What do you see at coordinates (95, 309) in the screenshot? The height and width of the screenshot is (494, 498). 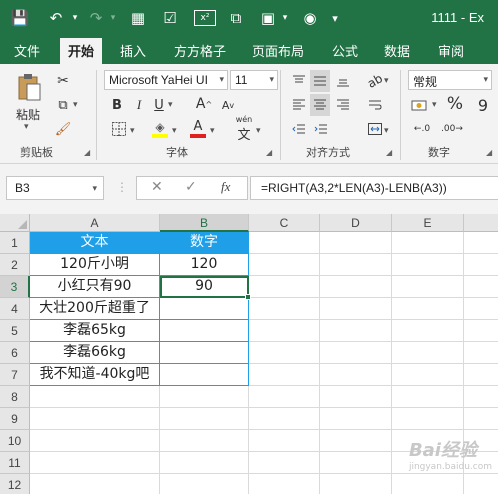 I see `cell-a4: 大壮200斤超重了` at bounding box center [95, 309].